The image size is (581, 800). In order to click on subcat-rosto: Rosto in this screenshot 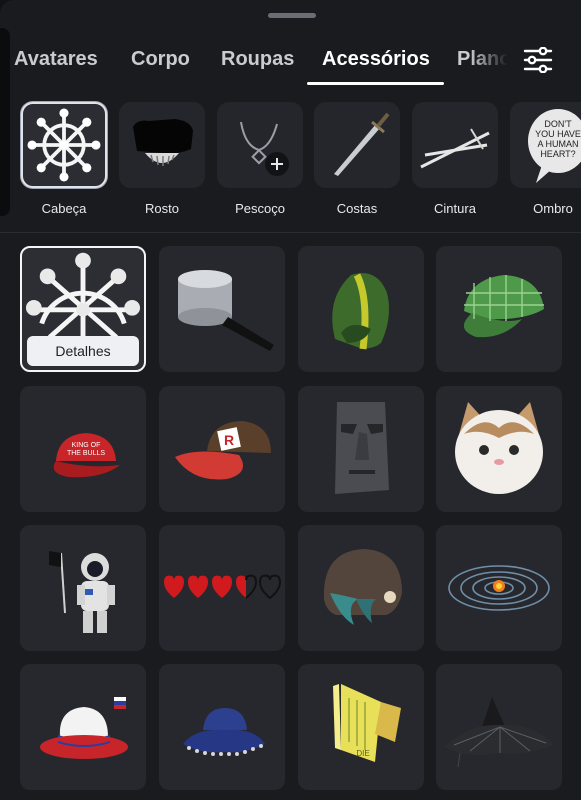, I will do `click(162, 158)`.